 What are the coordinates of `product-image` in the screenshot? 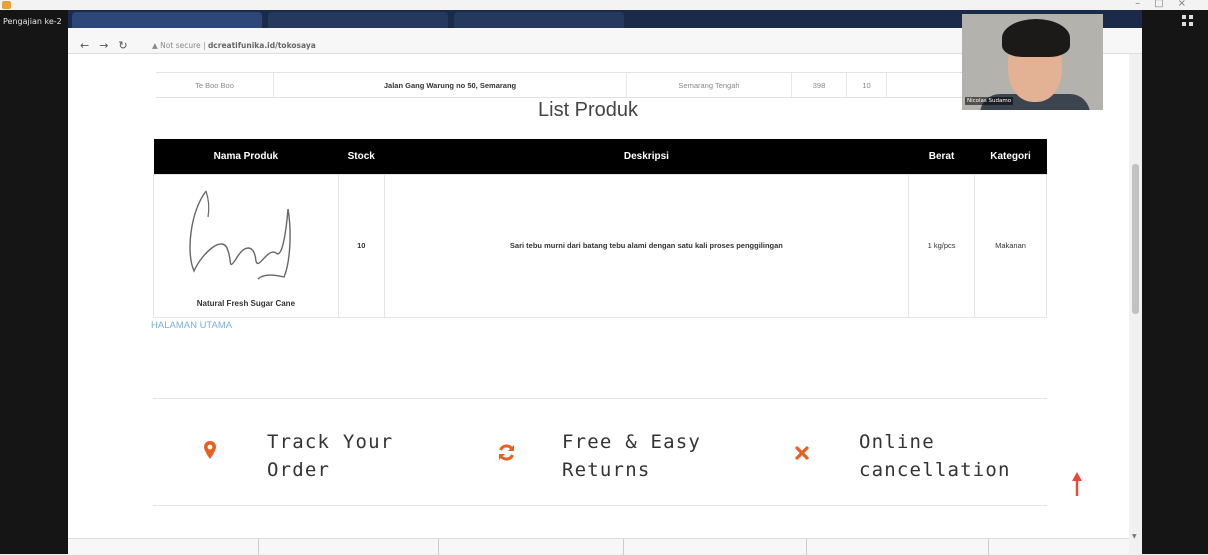 It's located at (240, 235).